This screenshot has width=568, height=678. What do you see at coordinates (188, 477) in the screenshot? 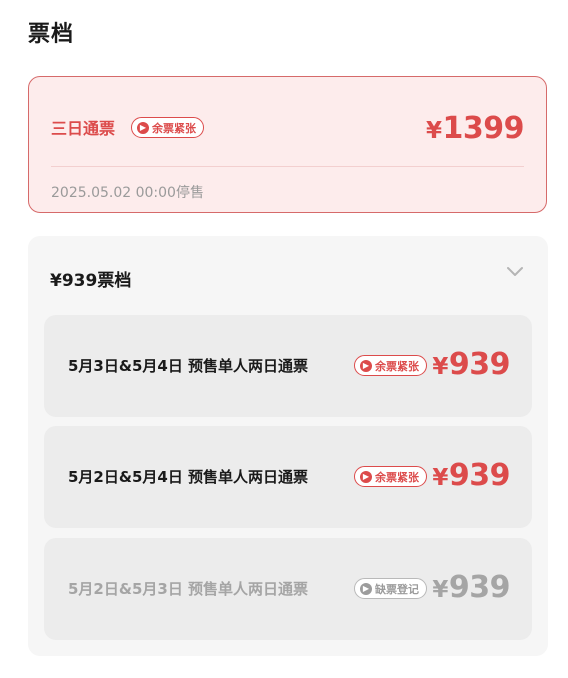
I see `option-label: 5月2日&5月4日 预售单人两日通票` at bounding box center [188, 477].